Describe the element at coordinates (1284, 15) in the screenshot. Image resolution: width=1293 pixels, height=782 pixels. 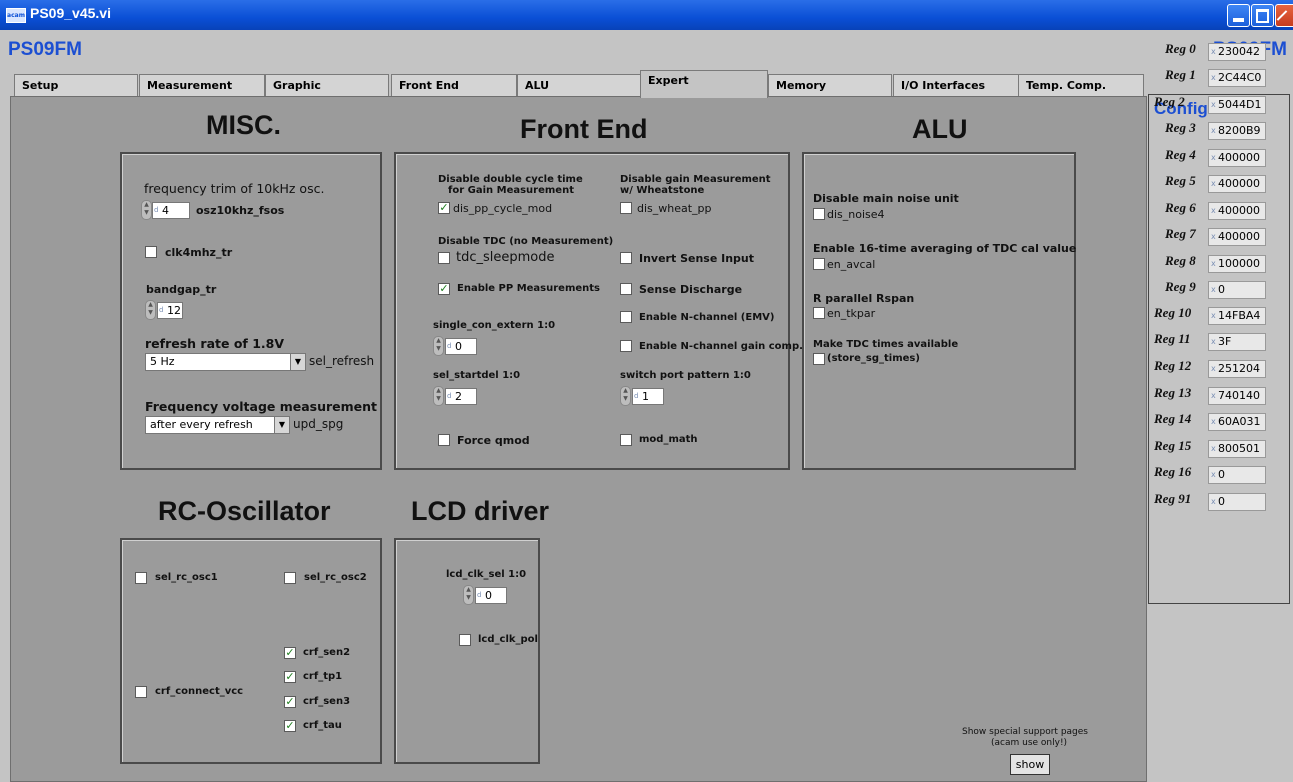
I see `close-button` at that location.